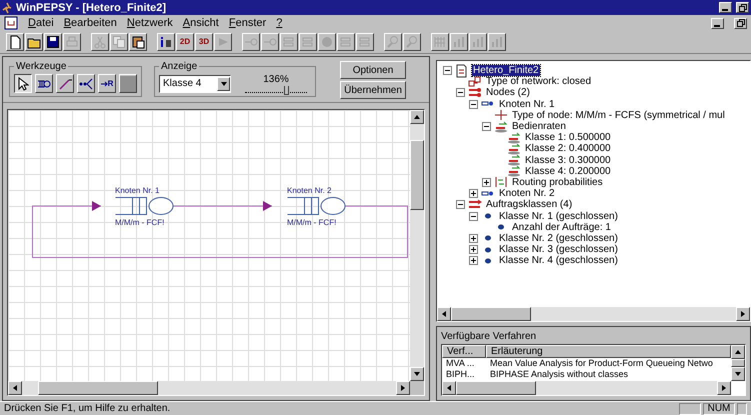  What do you see at coordinates (506, 70) in the screenshot?
I see `tree-item: Hetero_Finite2` at bounding box center [506, 70].